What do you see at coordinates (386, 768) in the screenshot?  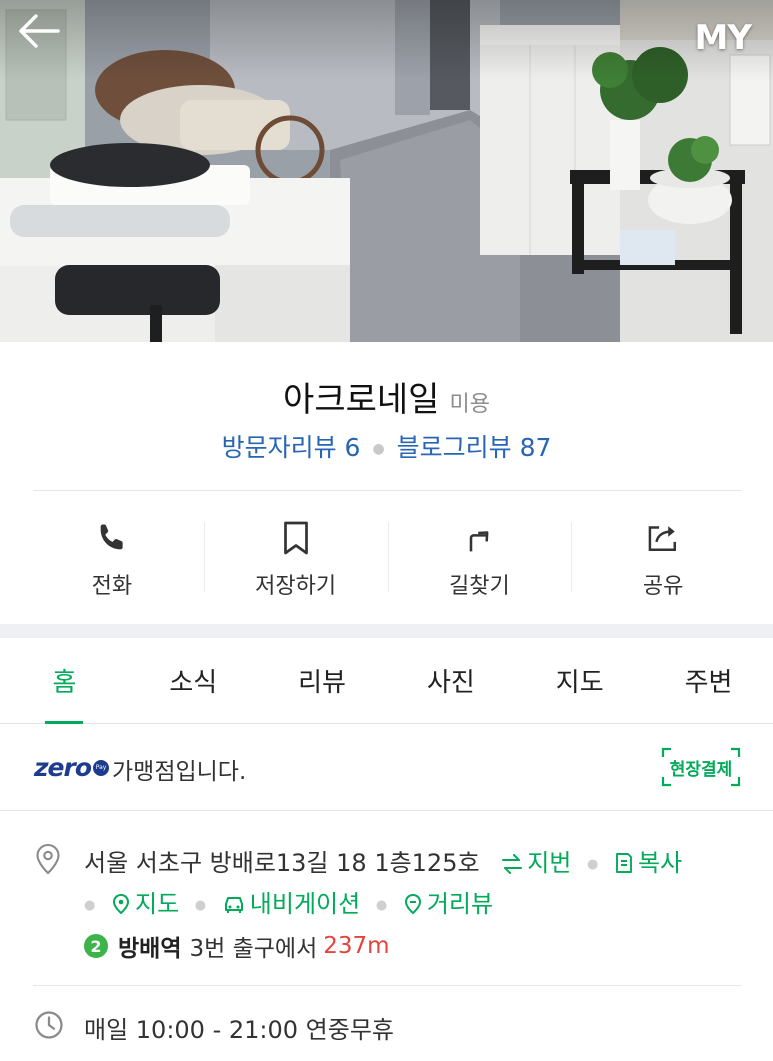 I see `zeropay-banner: zero Pay 가맹점입니다. 현장결제` at bounding box center [386, 768].